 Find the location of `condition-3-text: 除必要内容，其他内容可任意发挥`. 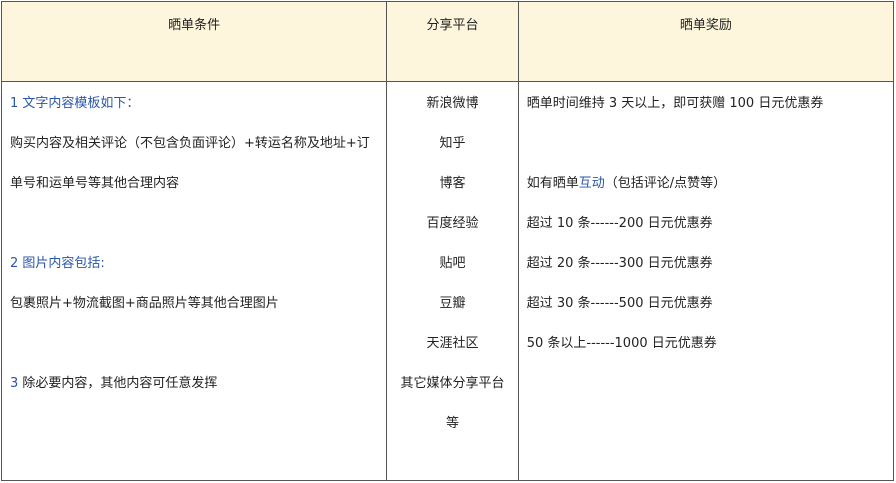

condition-3-text: 除必要内容，其他内容可任意发挥 is located at coordinates (118, 383).